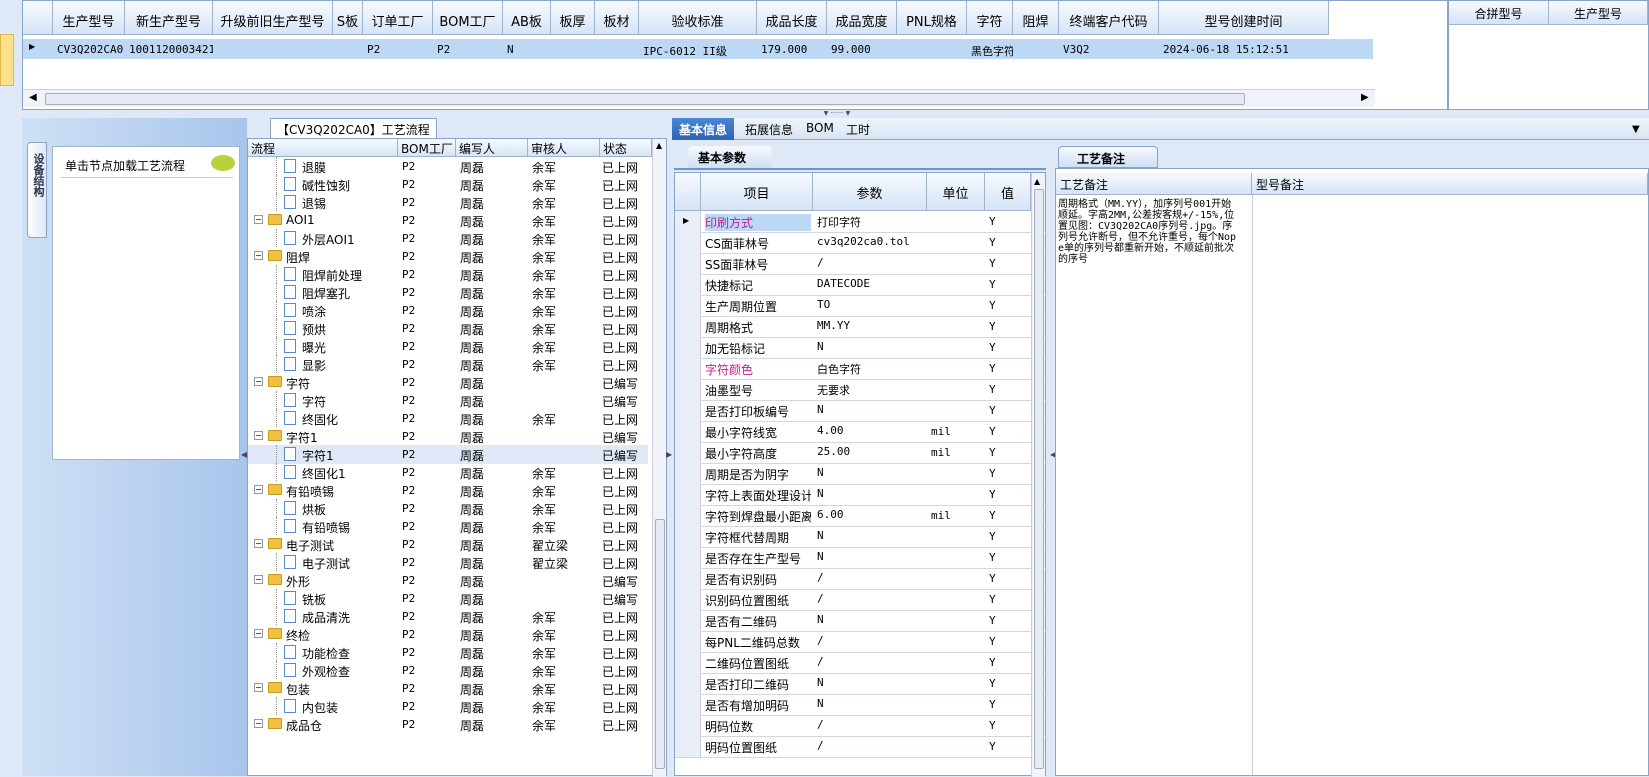 Image resolution: width=1649 pixels, height=777 pixels. Describe the element at coordinates (314, 365) in the screenshot. I see `tree-node-label: 显影` at that location.